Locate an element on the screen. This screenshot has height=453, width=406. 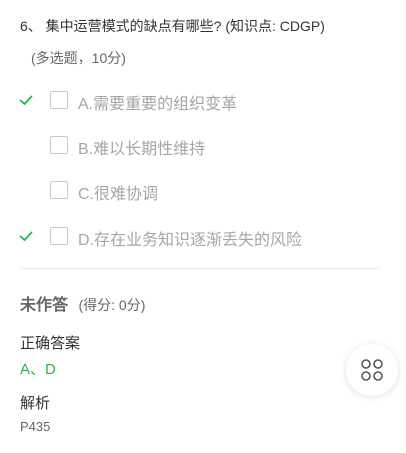
correct-answer-heading: 正确答案 is located at coordinates (50, 343).